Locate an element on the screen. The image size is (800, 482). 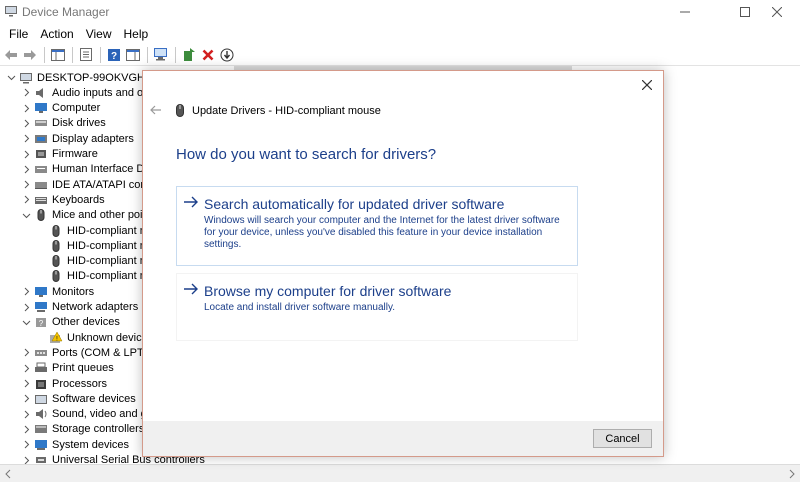
dialog-close-button is located at coordinates (647, 85).